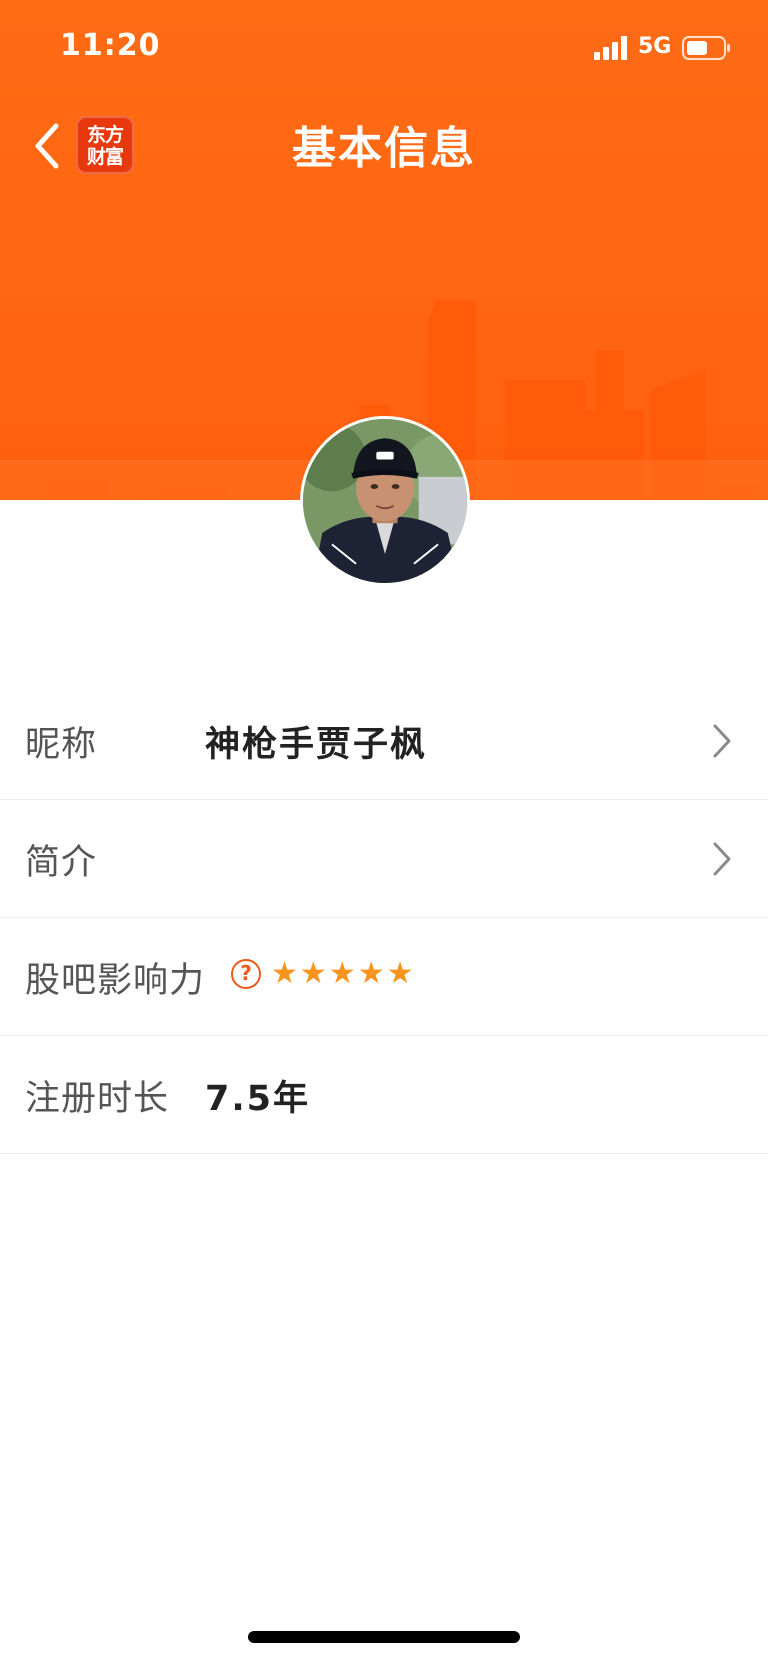 The image size is (768, 1663). I want to click on registration-value: 7.5年, so click(258, 1099).